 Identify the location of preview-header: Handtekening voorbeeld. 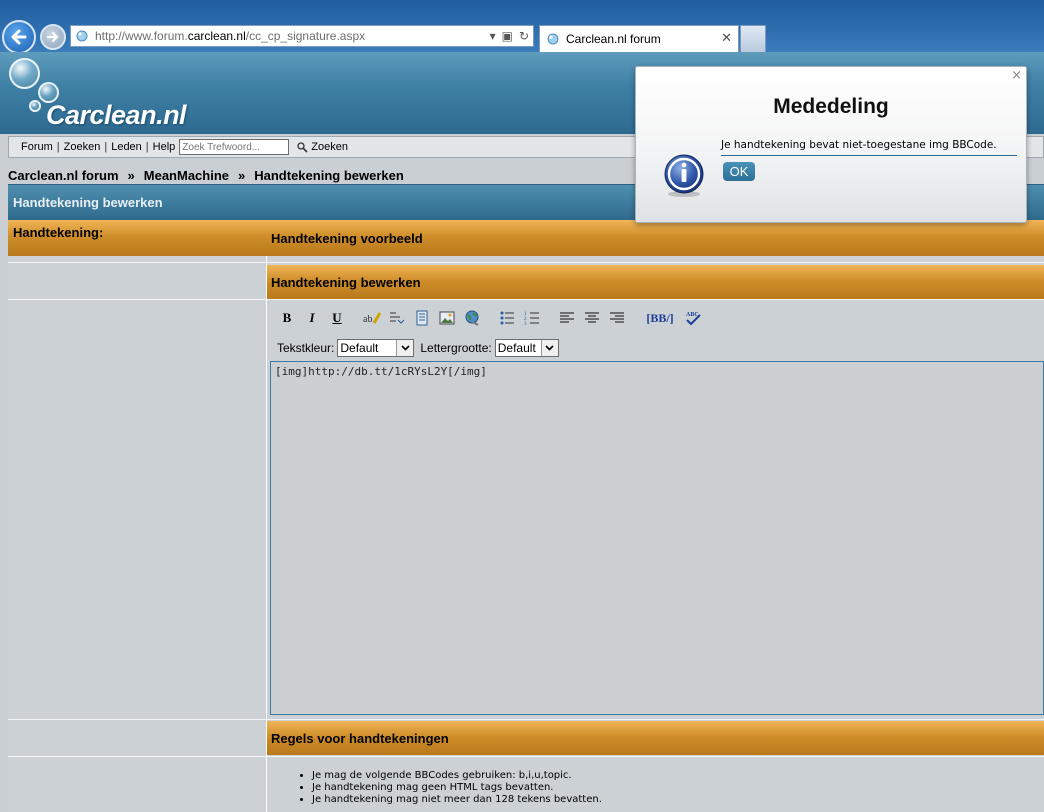
(655, 238).